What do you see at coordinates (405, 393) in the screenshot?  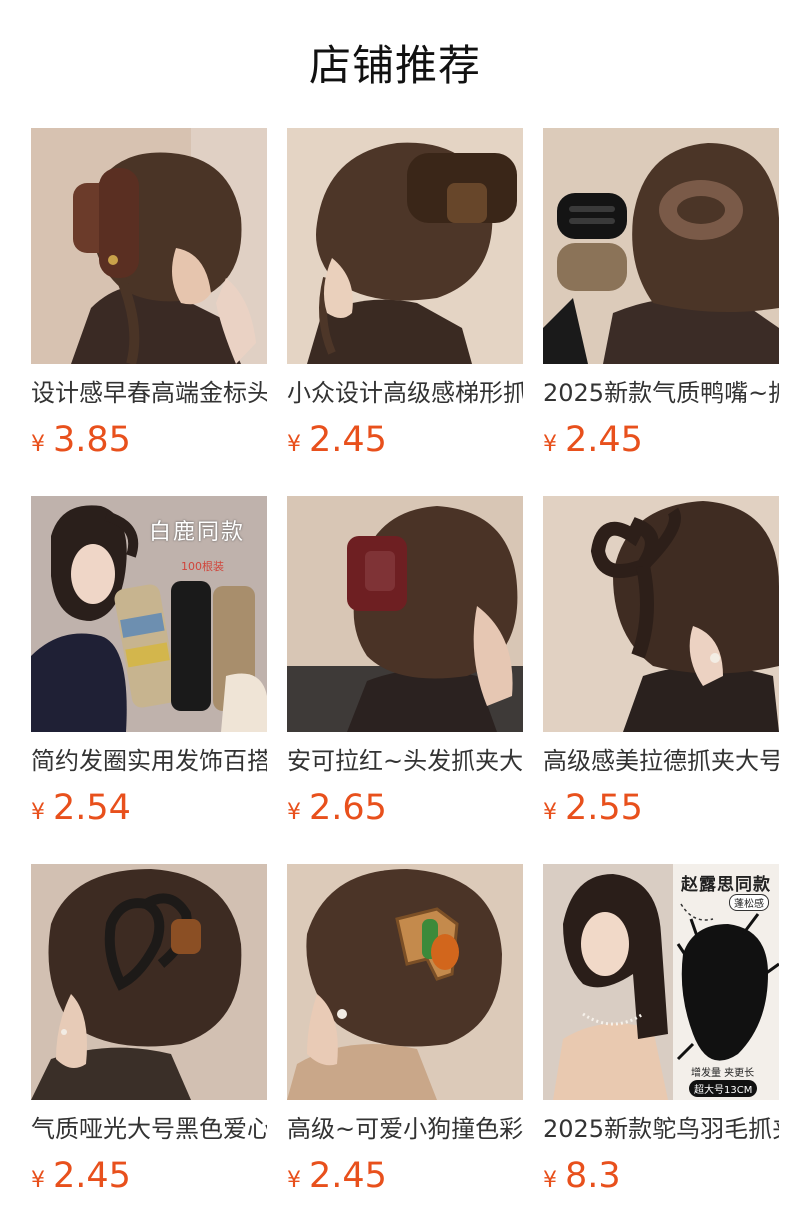 I see `product-name: 小众设计高级感梯形抓夹` at bounding box center [405, 393].